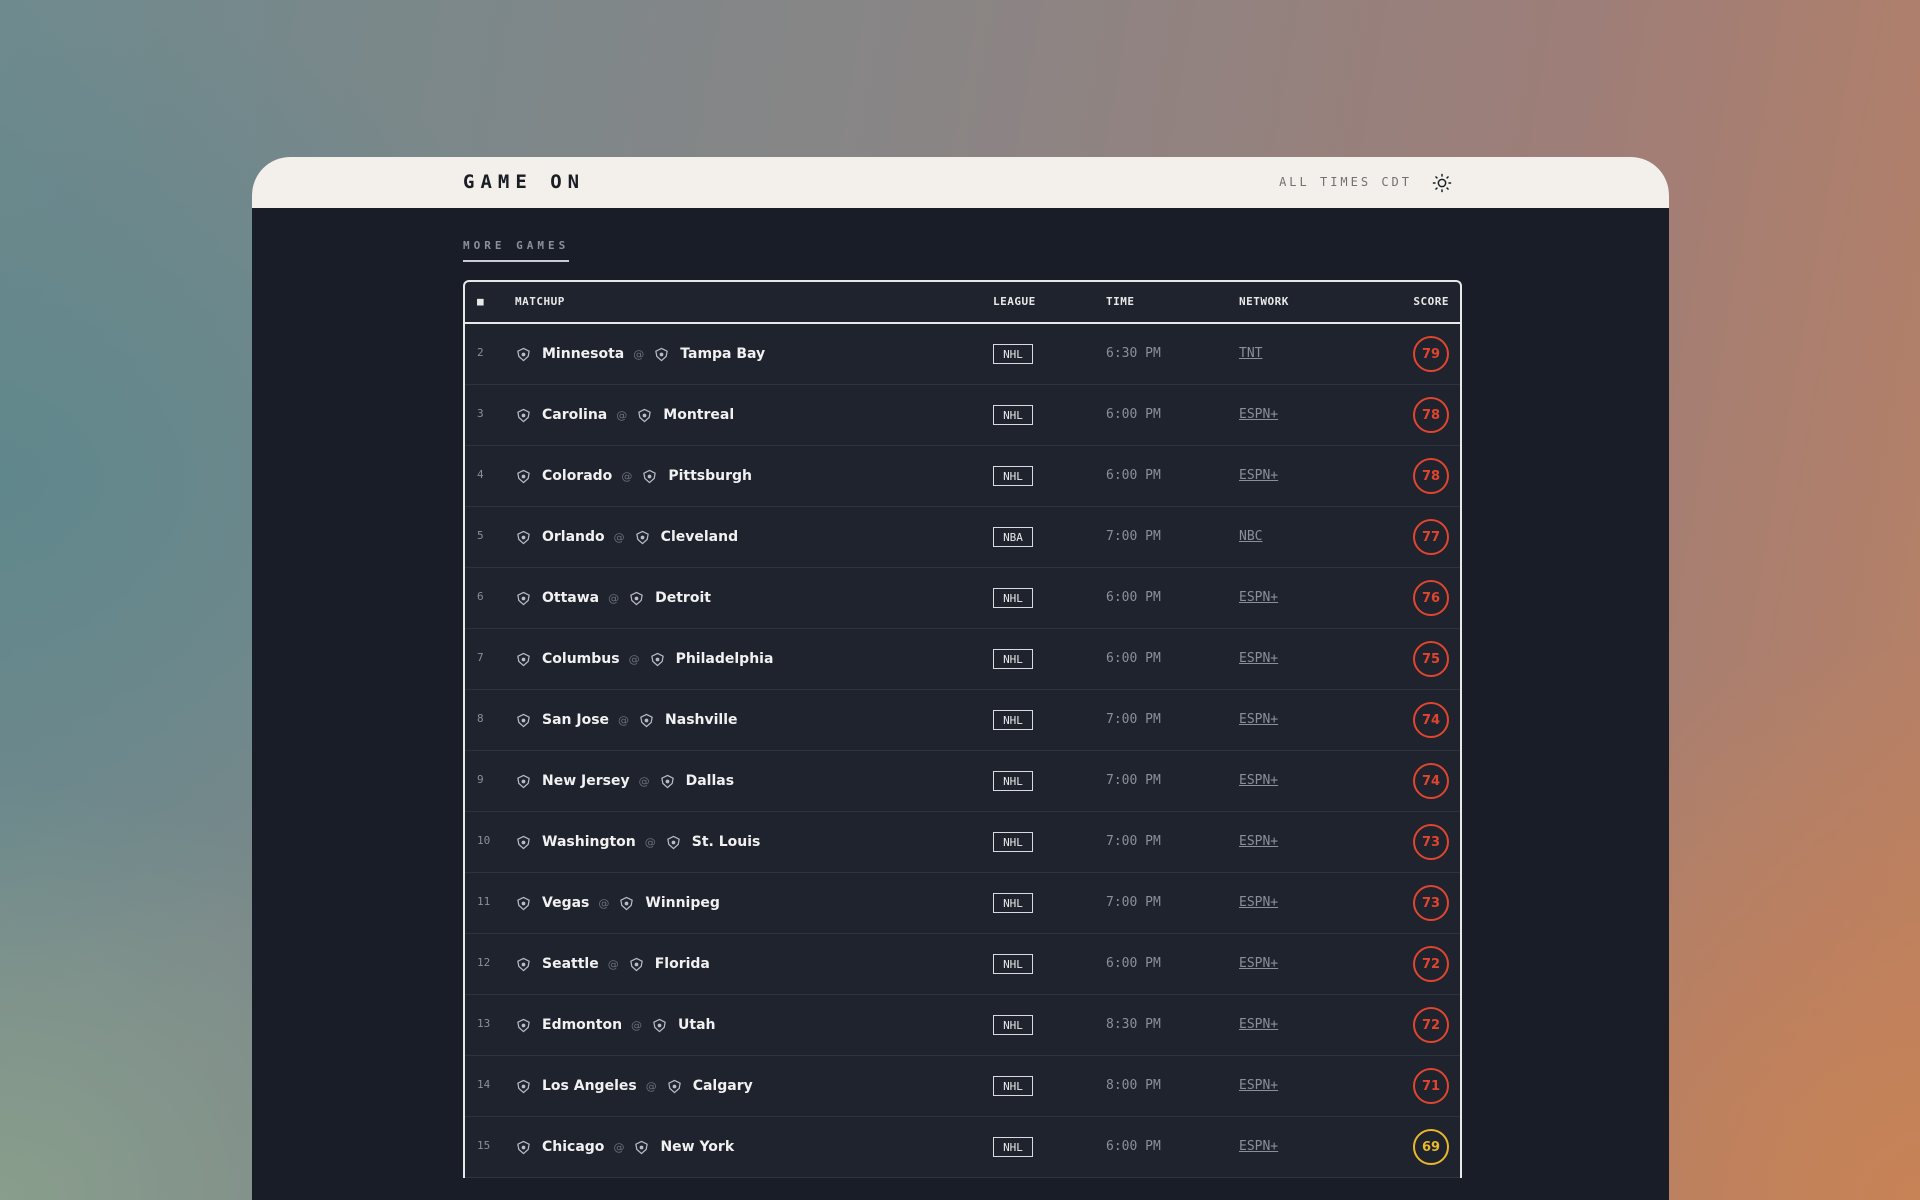  I want to click on score-badge: 78, so click(1431, 415).